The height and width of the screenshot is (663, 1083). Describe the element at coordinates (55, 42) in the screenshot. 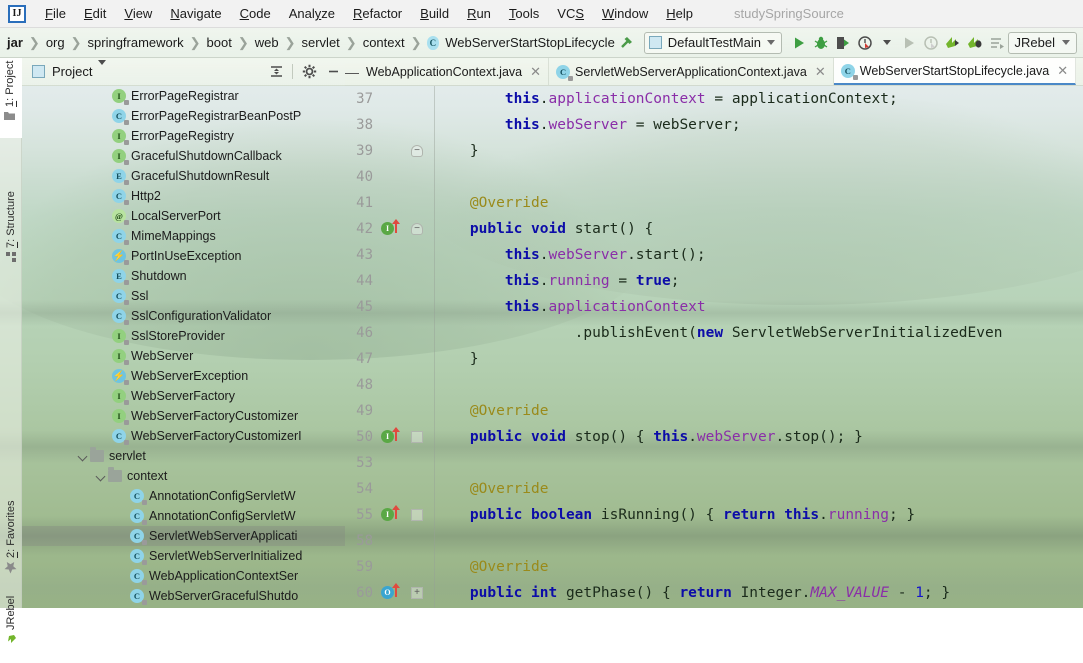

I see `breadcrumb-item-org: org` at that location.